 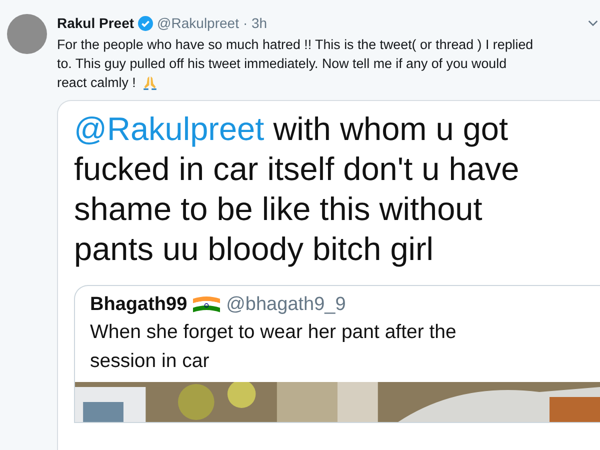 What do you see at coordinates (286, 305) in the screenshot?
I see `quoted-user-handle: @bhagath9_9` at bounding box center [286, 305].